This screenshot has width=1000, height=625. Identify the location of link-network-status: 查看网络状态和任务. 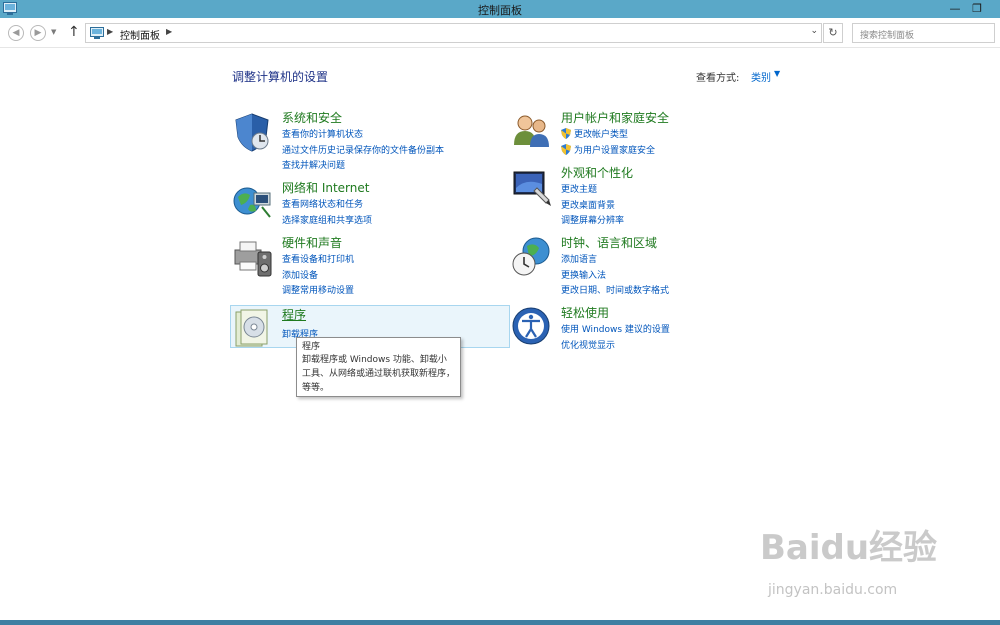
(322, 203).